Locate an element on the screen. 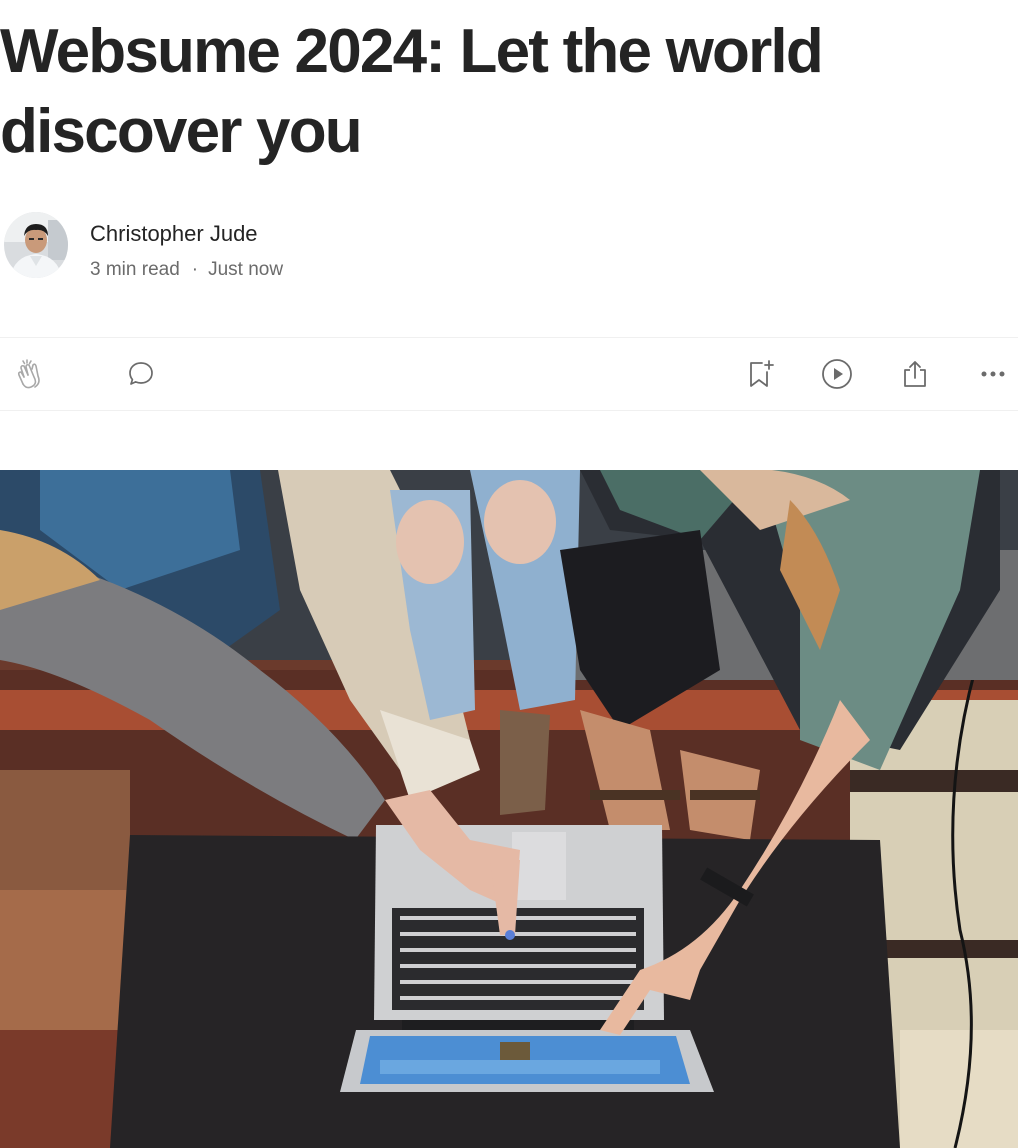 The image size is (1018, 1148). more-icon is located at coordinates (993, 374).